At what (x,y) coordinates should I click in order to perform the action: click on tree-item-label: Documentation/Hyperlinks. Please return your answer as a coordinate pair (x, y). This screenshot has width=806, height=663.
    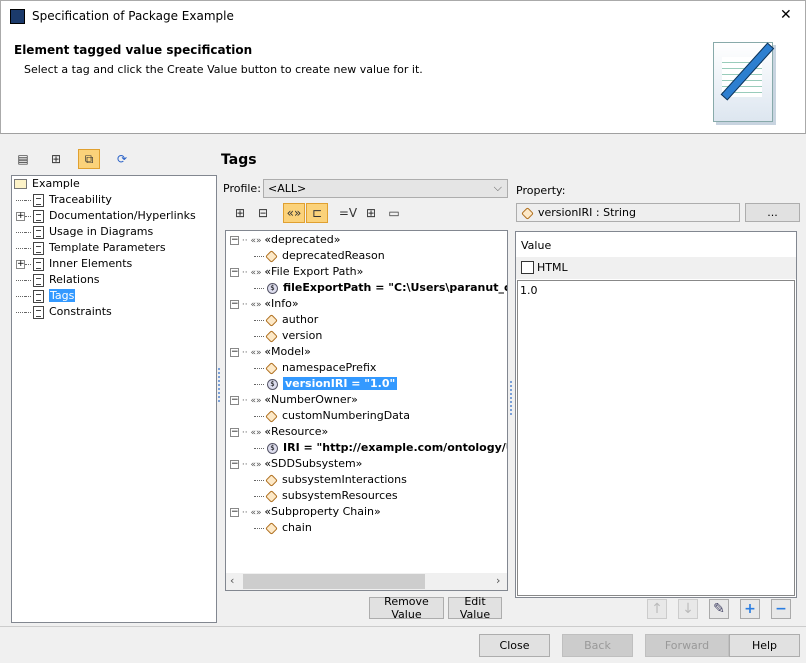
    Looking at the image, I should click on (122, 215).